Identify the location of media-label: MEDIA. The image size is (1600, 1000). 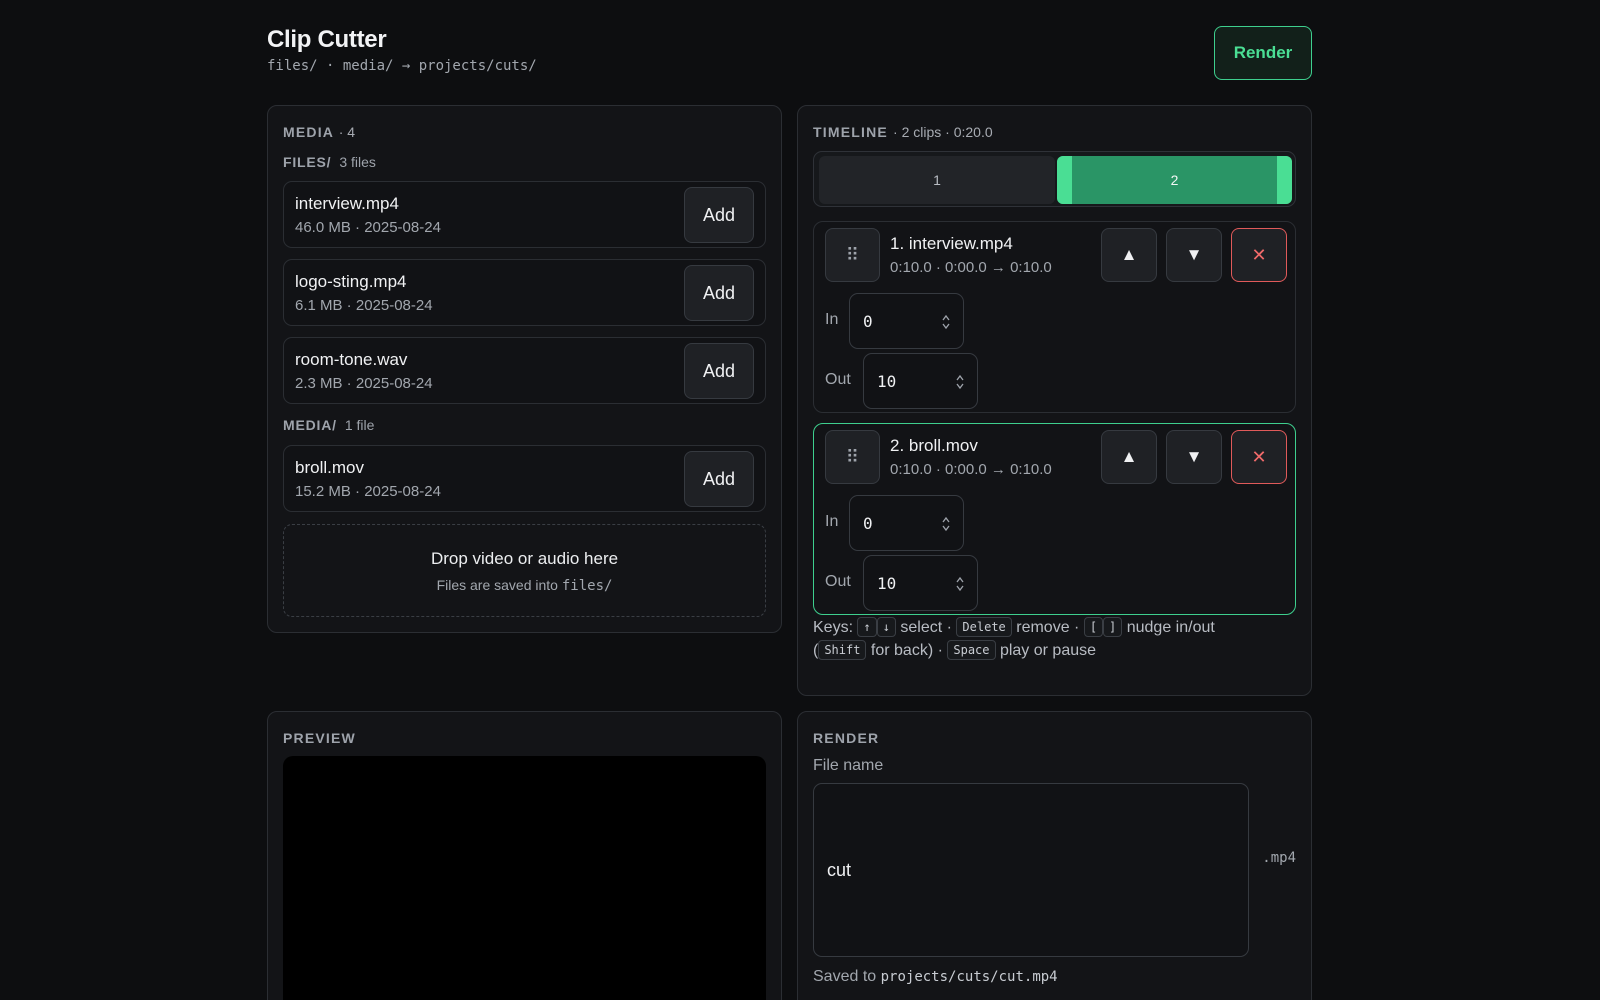
(308, 132).